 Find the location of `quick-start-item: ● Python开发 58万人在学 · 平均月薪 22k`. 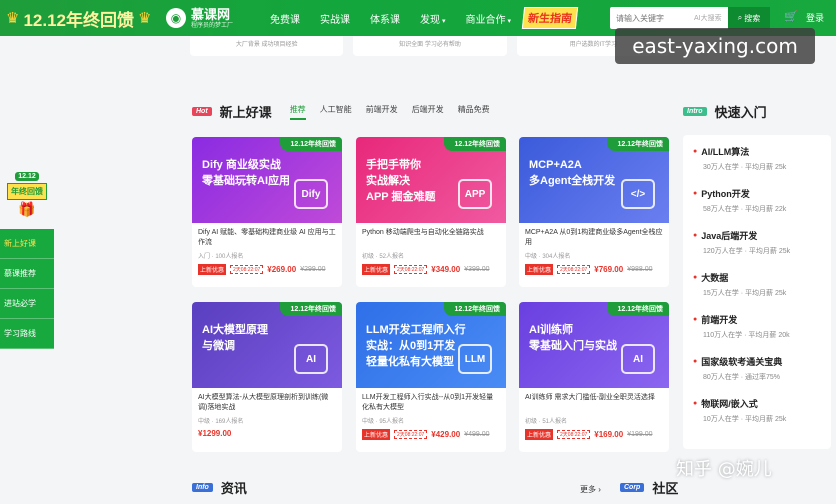

quick-start-item: ● Python开发 58万人在学 · 平均月薪 22k is located at coordinates (762, 208).